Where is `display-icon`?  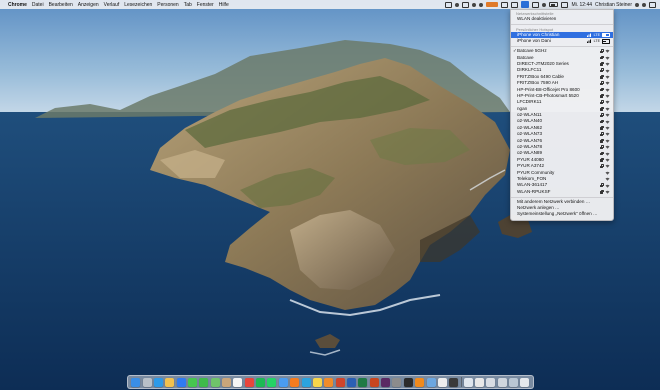 display-icon is located at coordinates (505, 4).